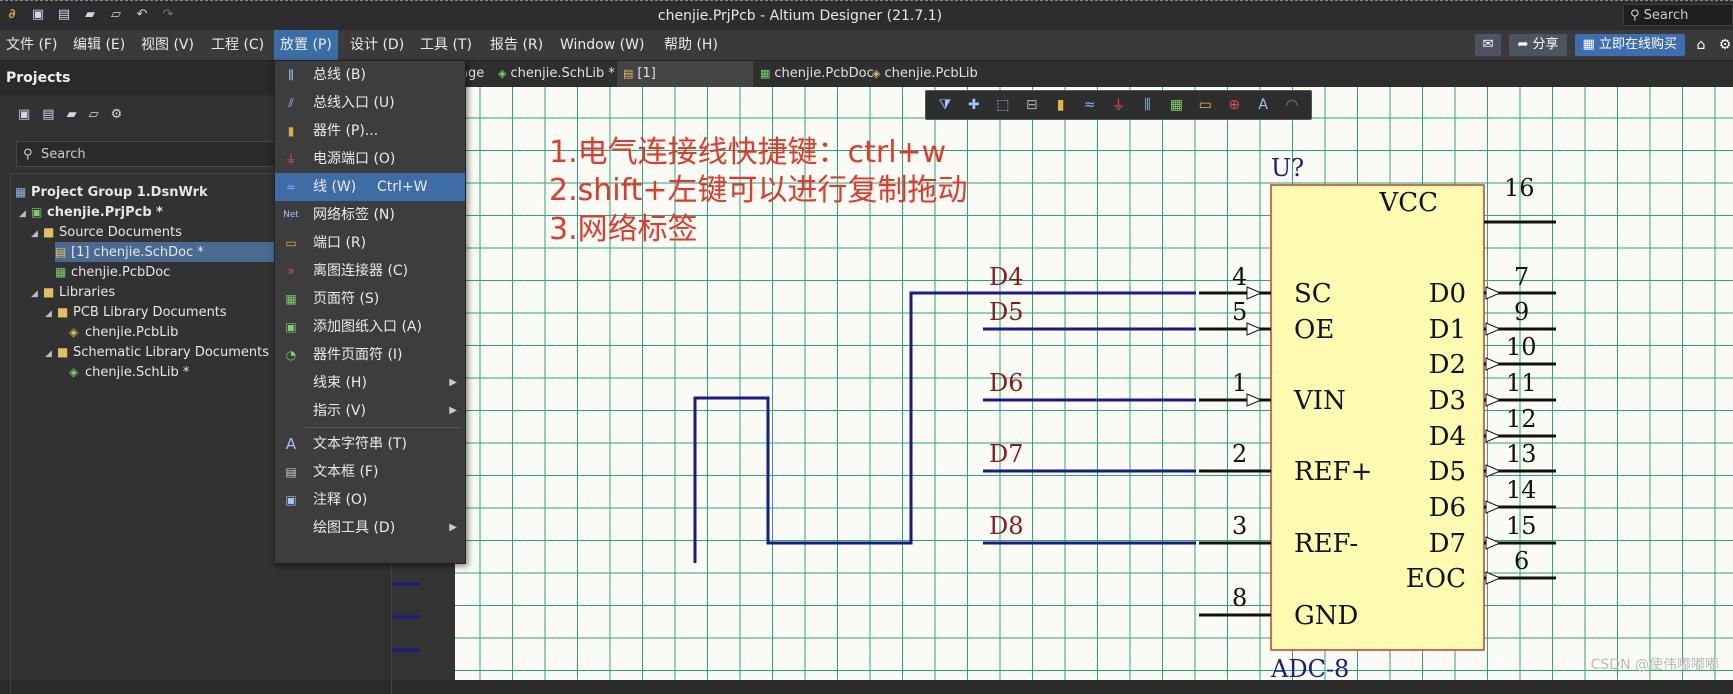 This screenshot has width=1733, height=694. I want to click on component-icon: ▮, so click(1061, 105).